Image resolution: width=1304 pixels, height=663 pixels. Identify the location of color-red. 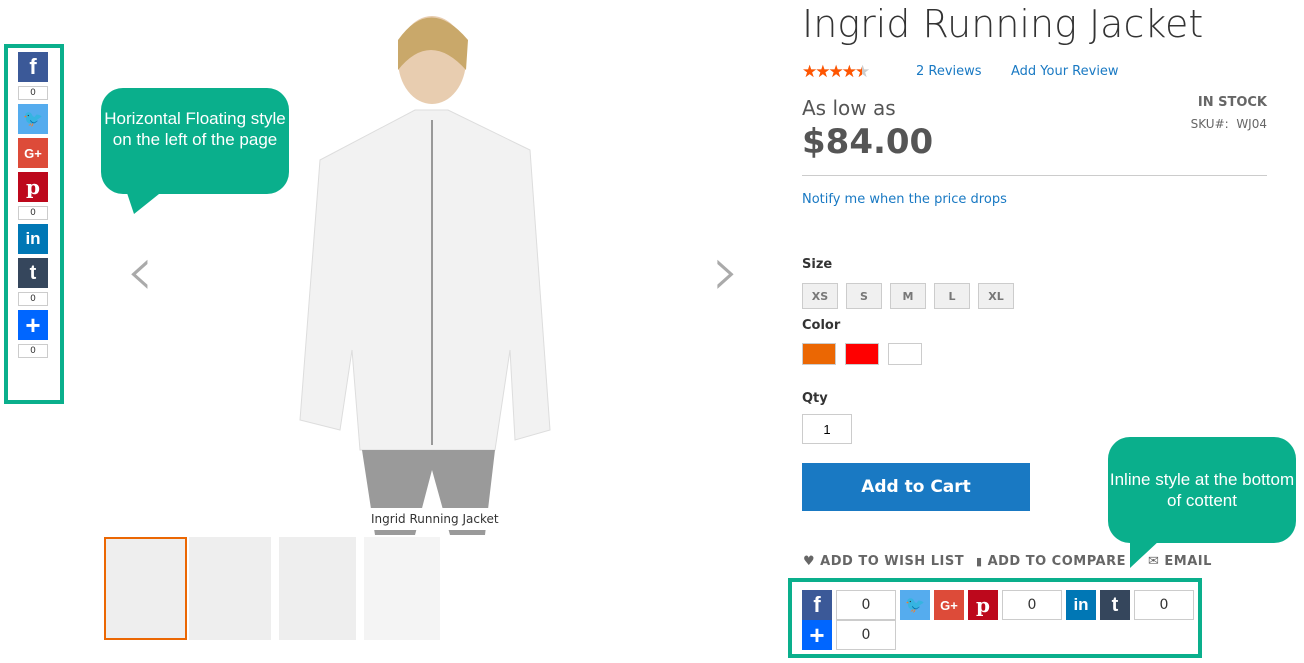
(862, 354).